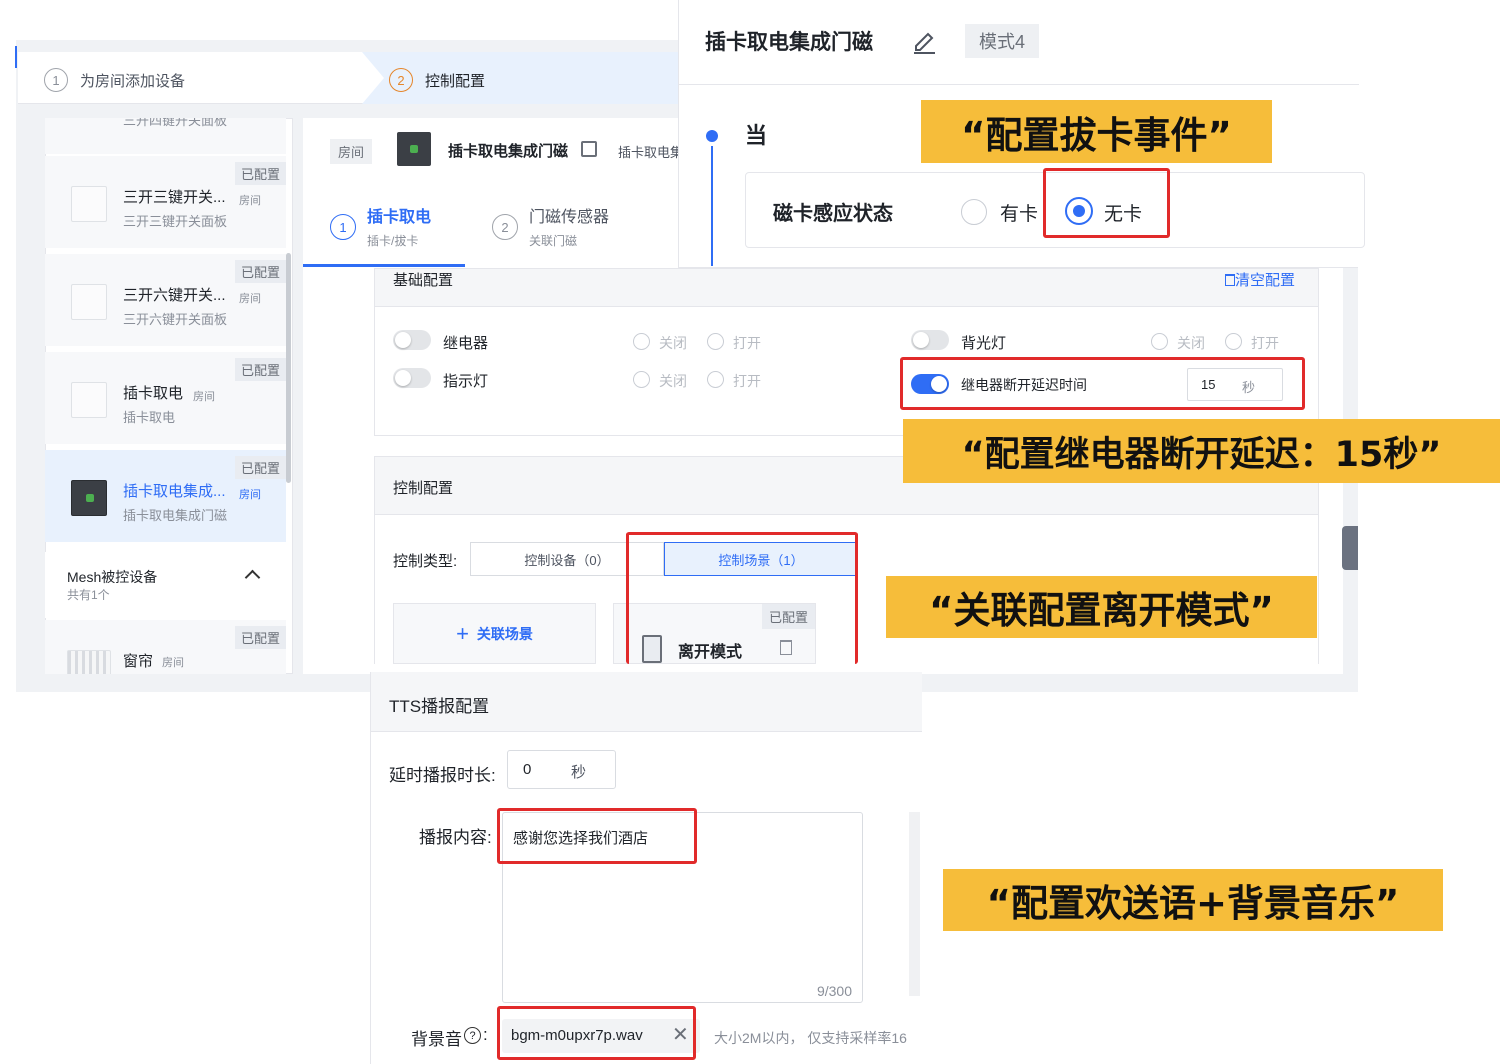 This screenshot has width=1506, height=1064. Describe the element at coordinates (175, 221) in the screenshot. I see `device-type: 三开三键开关面板` at that location.